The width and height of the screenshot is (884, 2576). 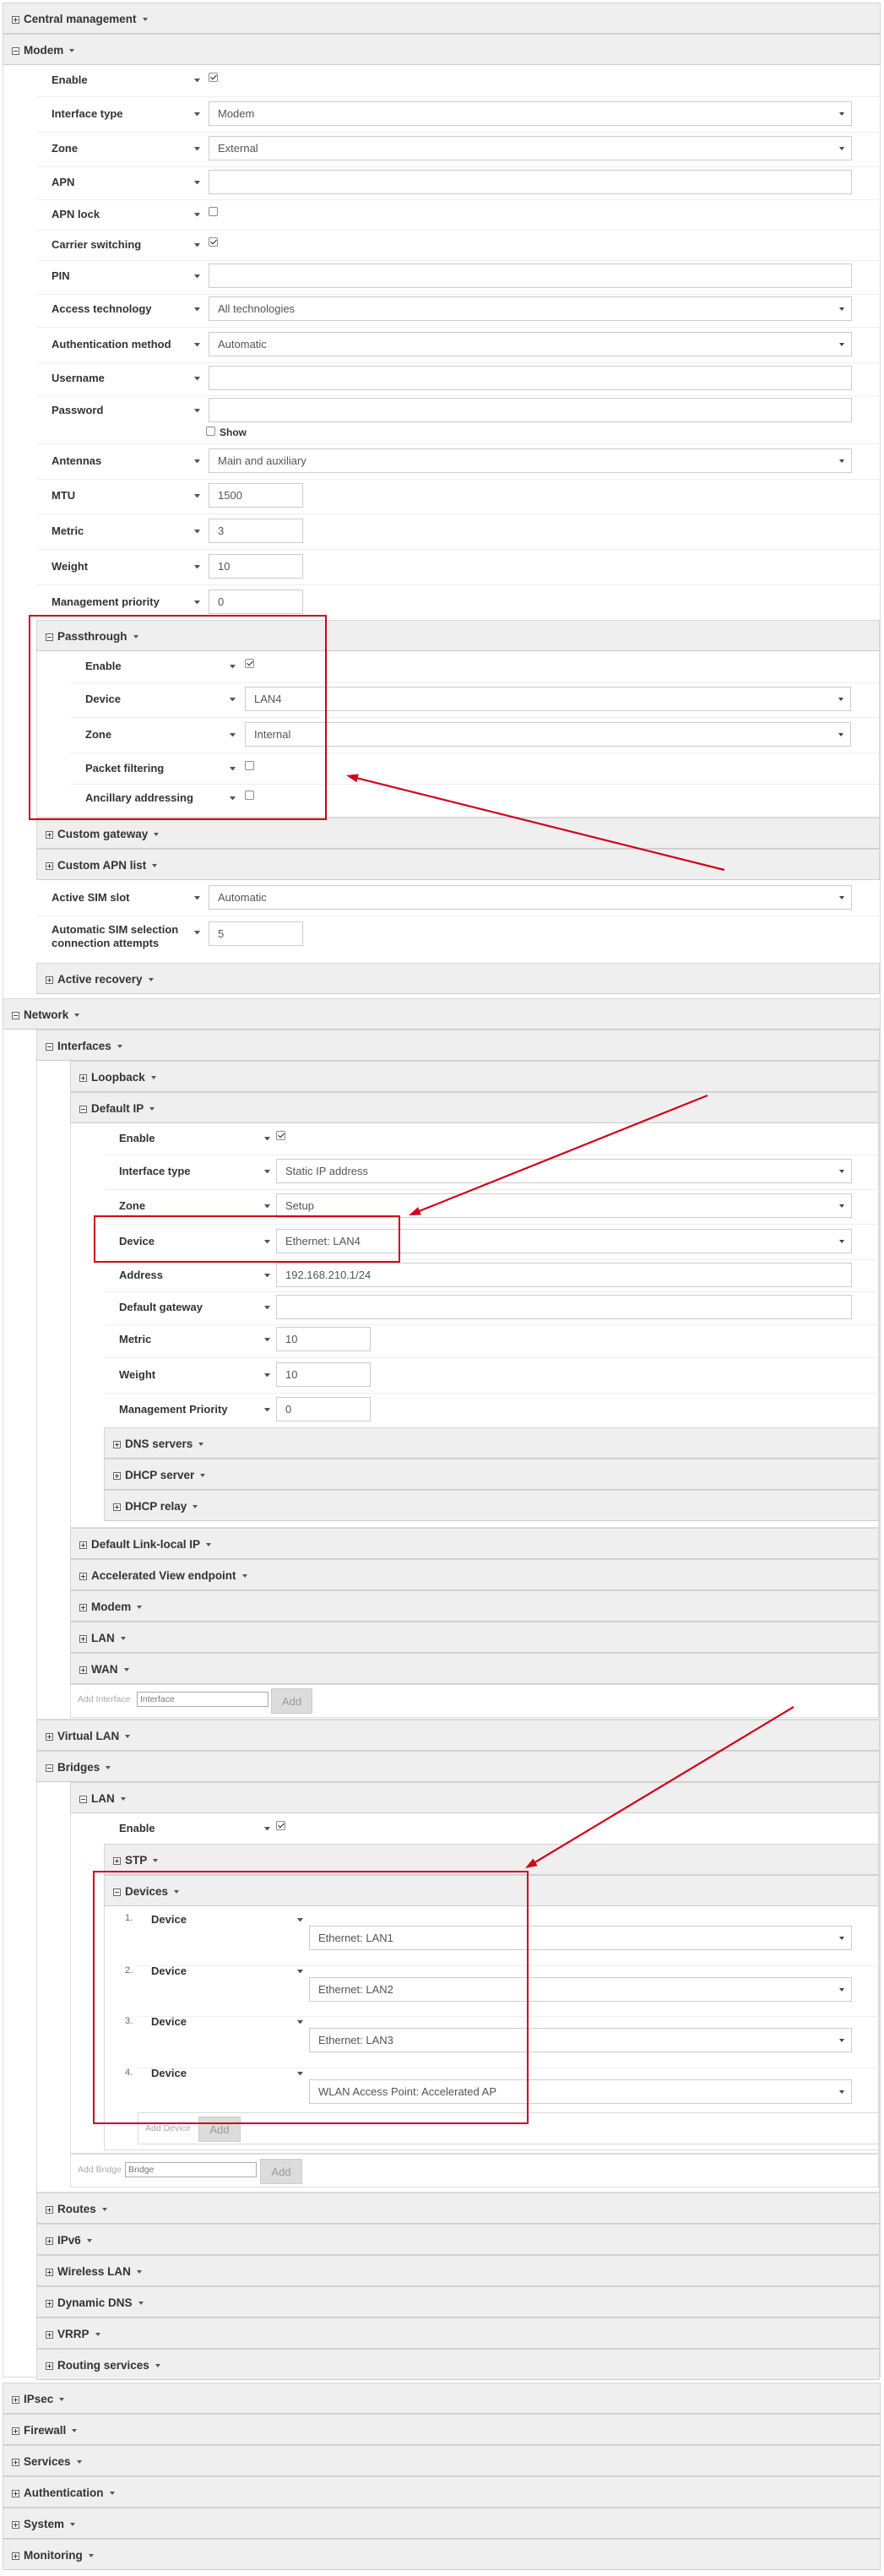 What do you see at coordinates (281, 1825) in the screenshot?
I see `bridge-lan-enable-checkbox` at bounding box center [281, 1825].